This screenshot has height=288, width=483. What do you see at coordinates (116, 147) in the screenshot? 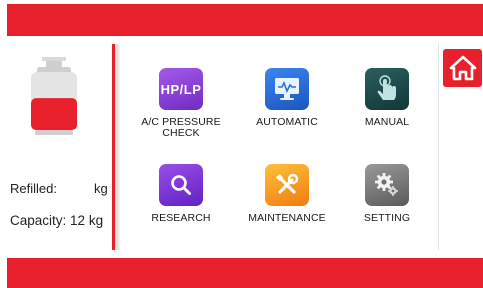
I see `left-divider` at bounding box center [116, 147].